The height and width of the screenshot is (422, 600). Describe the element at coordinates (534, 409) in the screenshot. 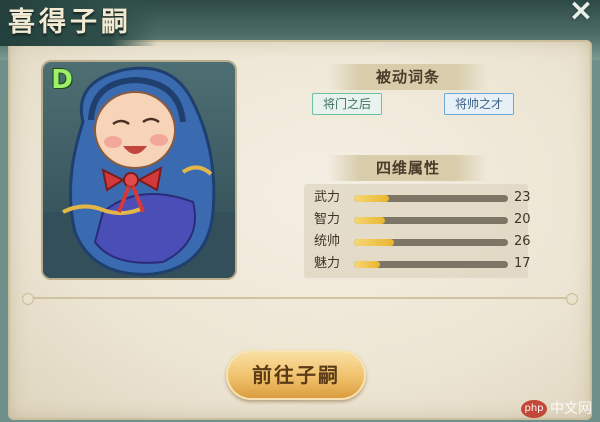

I see `php-logo-icon: php` at that location.